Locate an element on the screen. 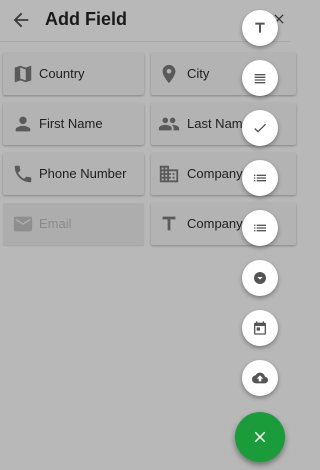 The width and height of the screenshot is (320, 470). calendar-icon is located at coordinates (260, 328).